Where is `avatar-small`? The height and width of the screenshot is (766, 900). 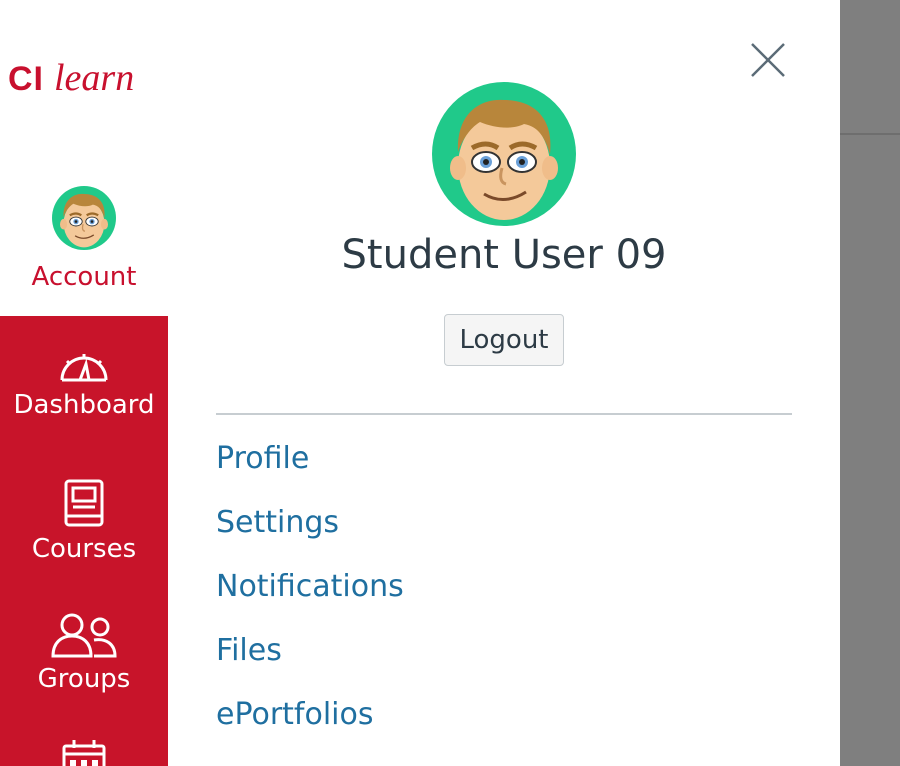 avatar-small is located at coordinates (84, 218).